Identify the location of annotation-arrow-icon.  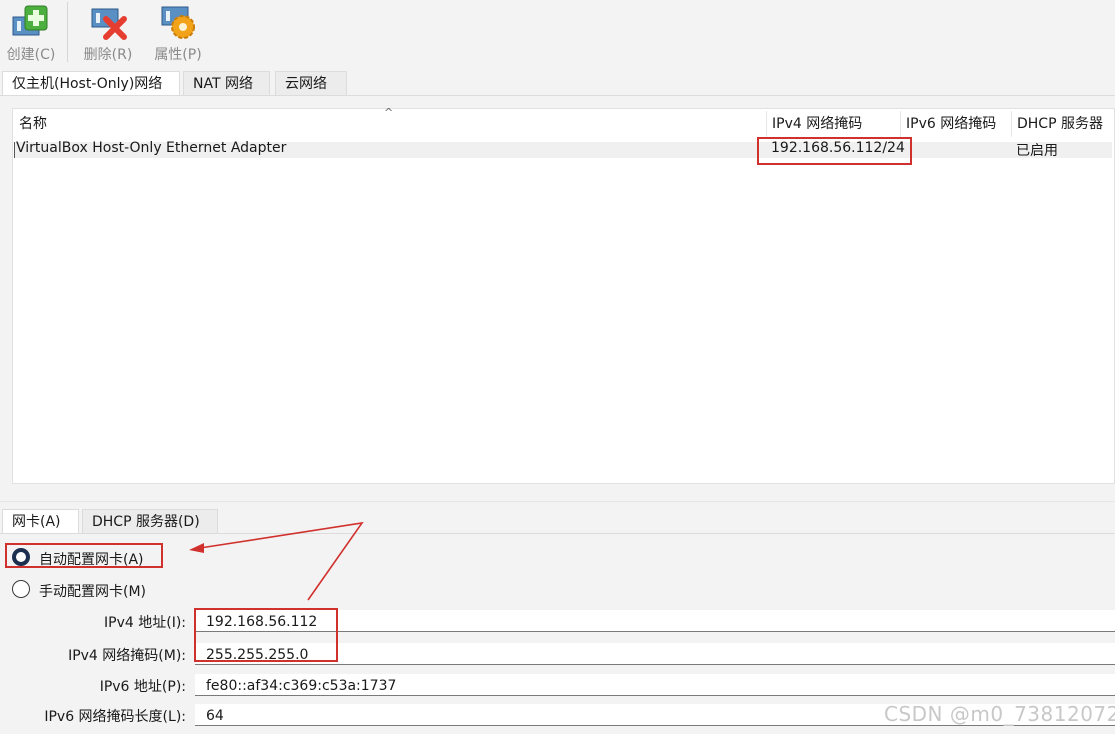
(276, 561).